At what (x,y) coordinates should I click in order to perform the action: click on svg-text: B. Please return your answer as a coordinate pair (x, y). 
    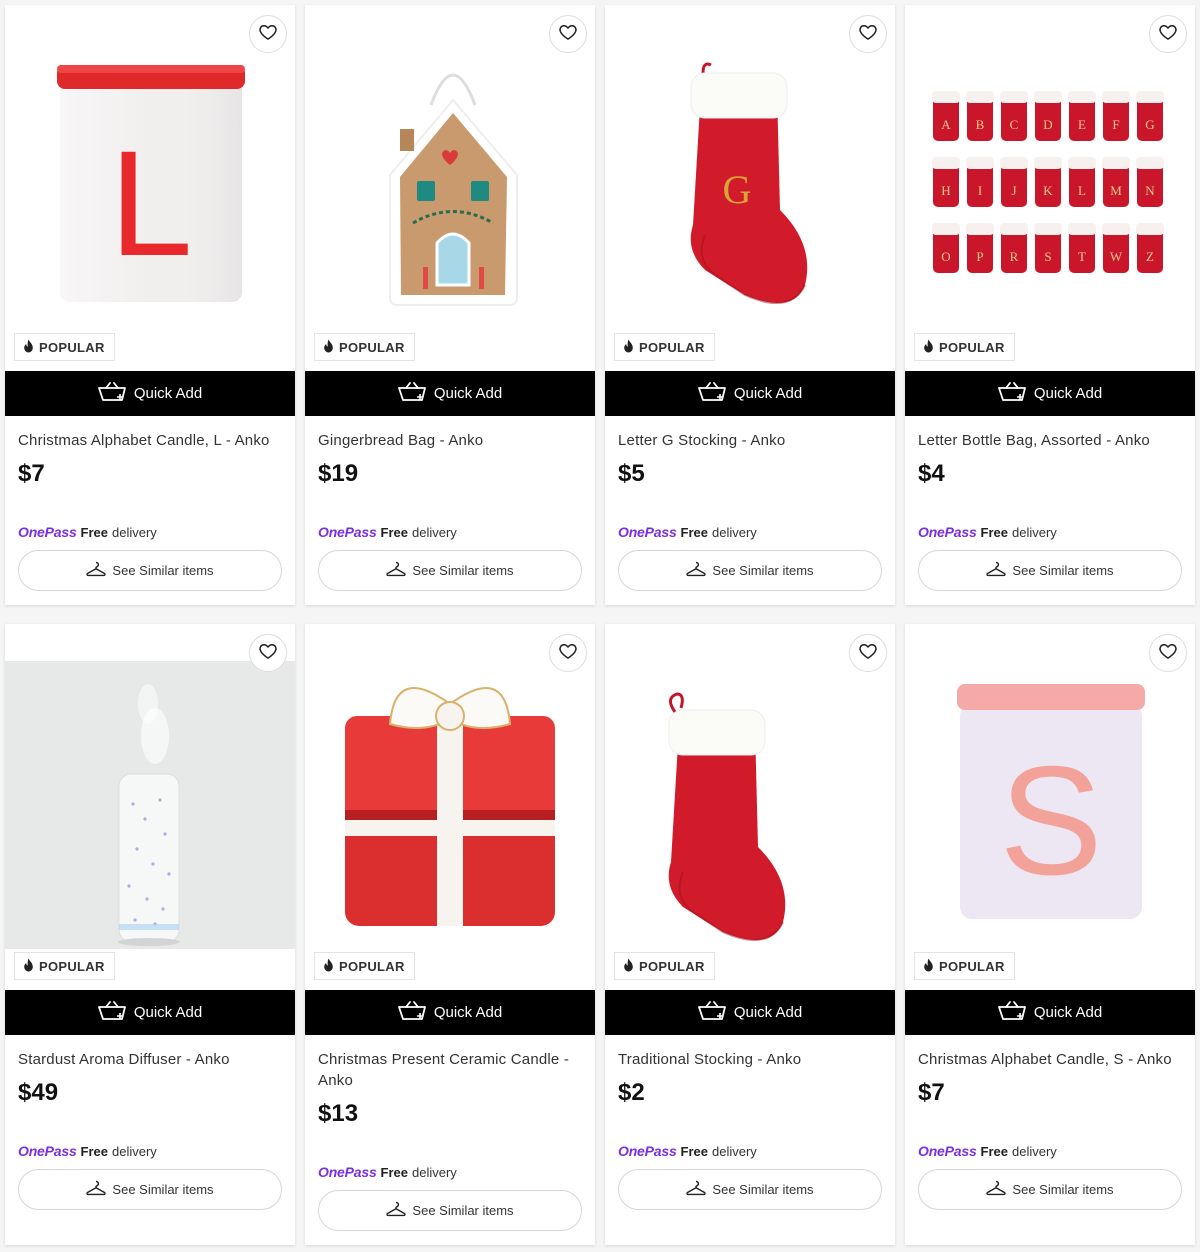
    Looking at the image, I should click on (980, 124).